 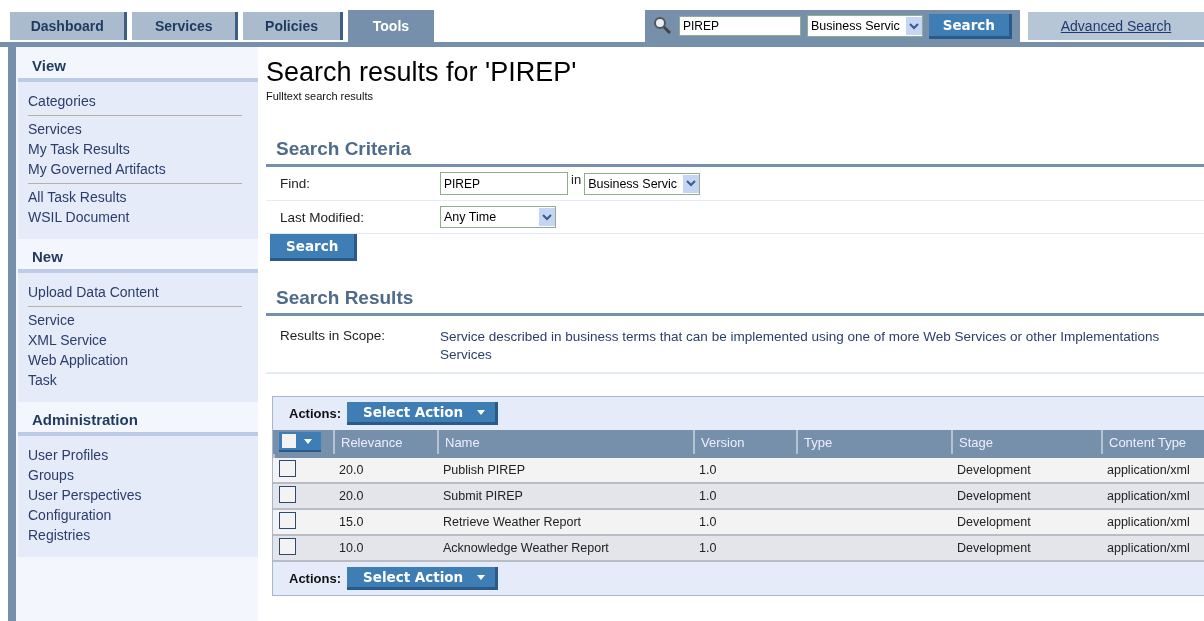 I want to click on sidebar-link: Task, so click(x=135, y=380).